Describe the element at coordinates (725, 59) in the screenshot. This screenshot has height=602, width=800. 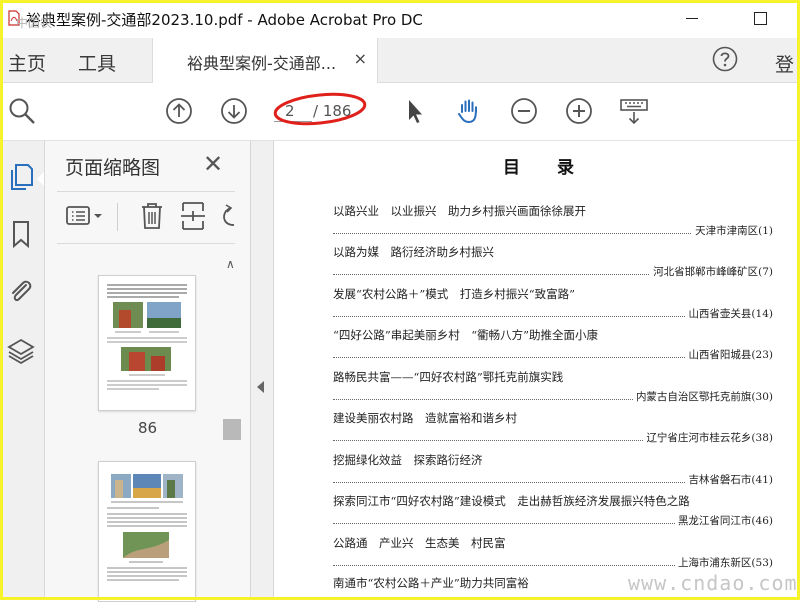
I see `help-icon` at that location.